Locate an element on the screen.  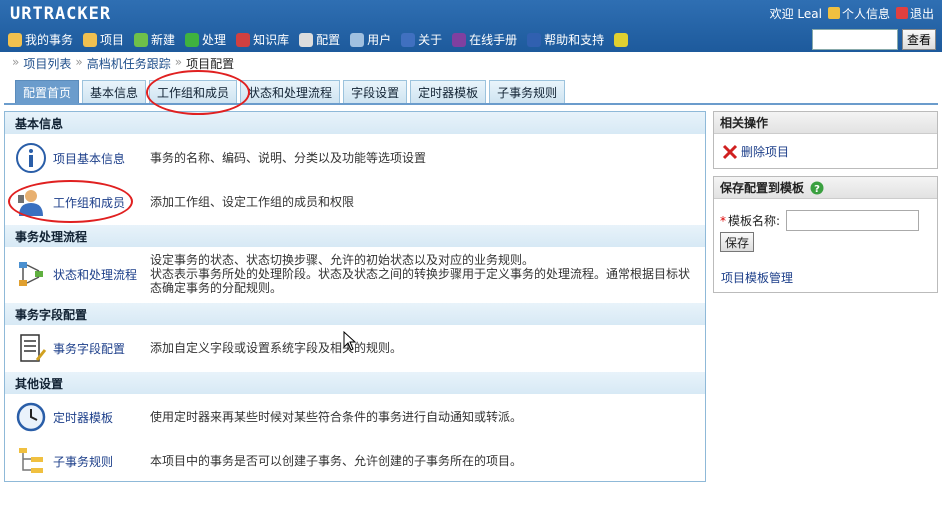
row-subtask: 子事务规则 本项目中的事务是否可以创建子事务、允许创建的子事务所在的项目。 is located at coordinates (355, 461).